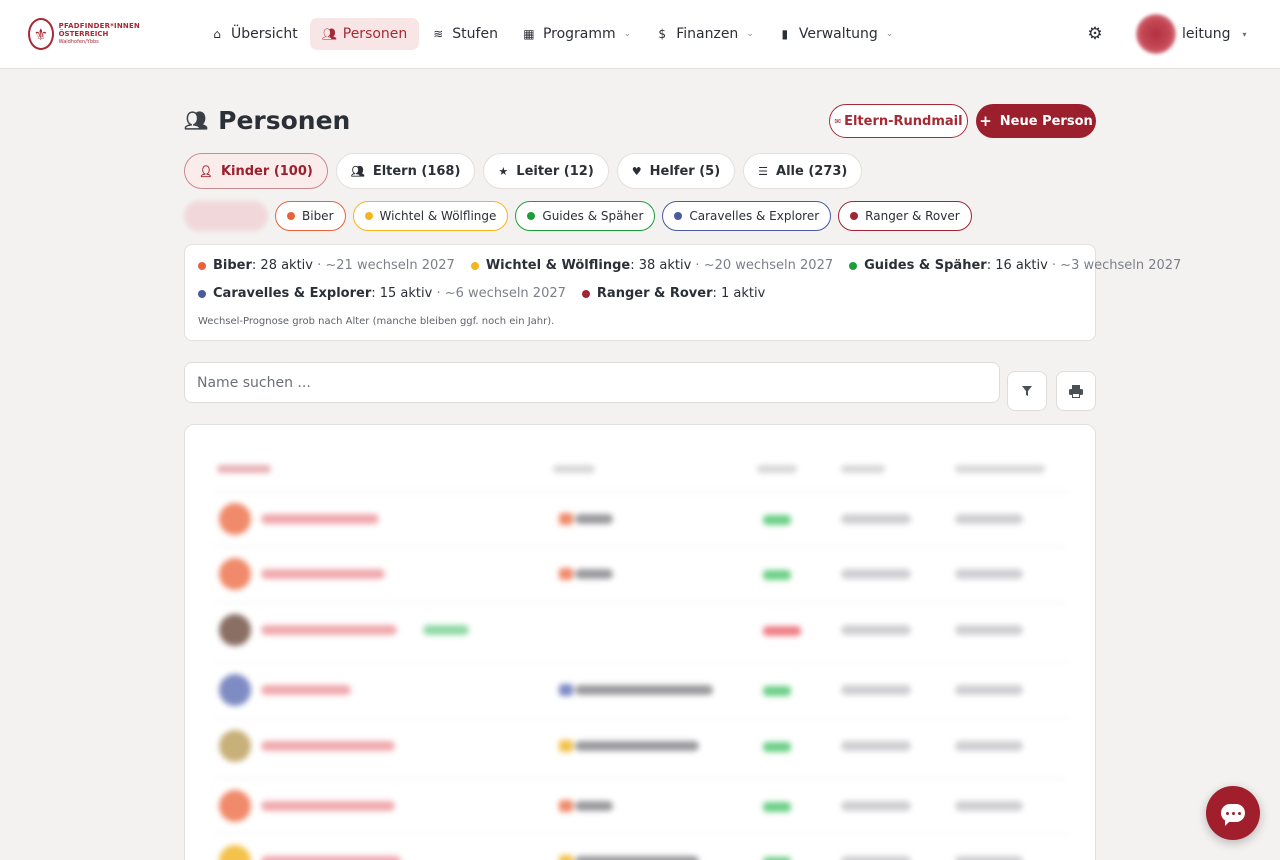  What do you see at coordinates (685, 171) in the screenshot?
I see `tab-label: Helfer (5)` at bounding box center [685, 171].